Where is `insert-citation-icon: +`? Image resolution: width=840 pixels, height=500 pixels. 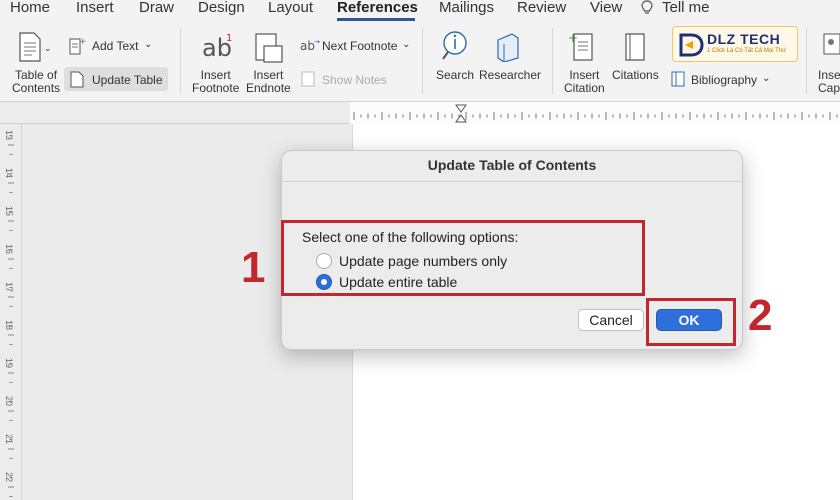
insert-citation-icon: + is located at coordinates (583, 47).